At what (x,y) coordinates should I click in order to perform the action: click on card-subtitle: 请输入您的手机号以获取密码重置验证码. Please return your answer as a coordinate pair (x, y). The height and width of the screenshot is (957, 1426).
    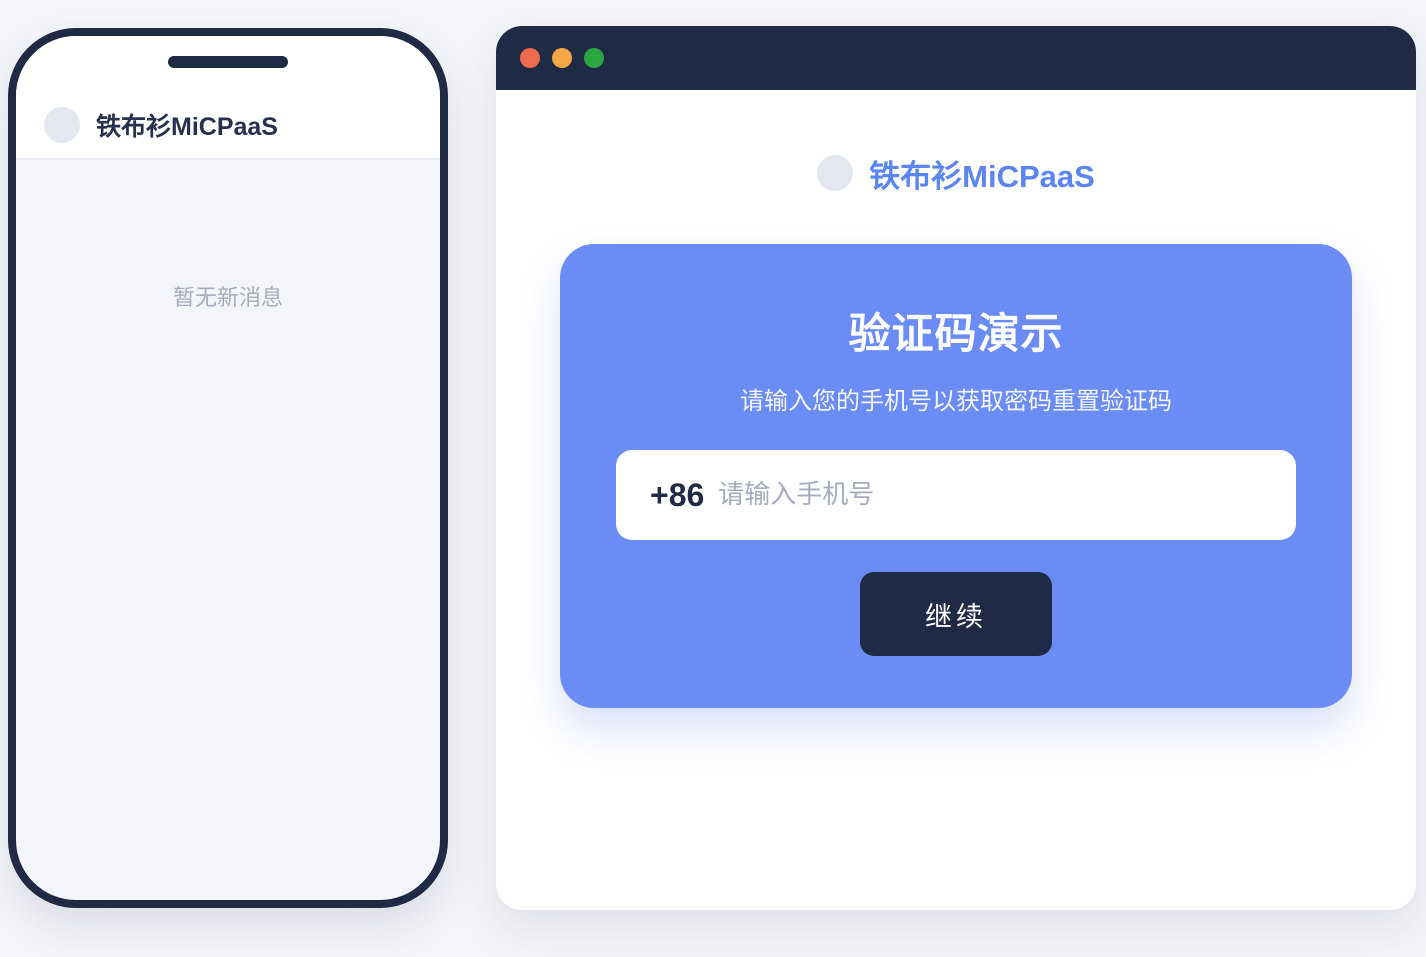
    Looking at the image, I should click on (956, 401).